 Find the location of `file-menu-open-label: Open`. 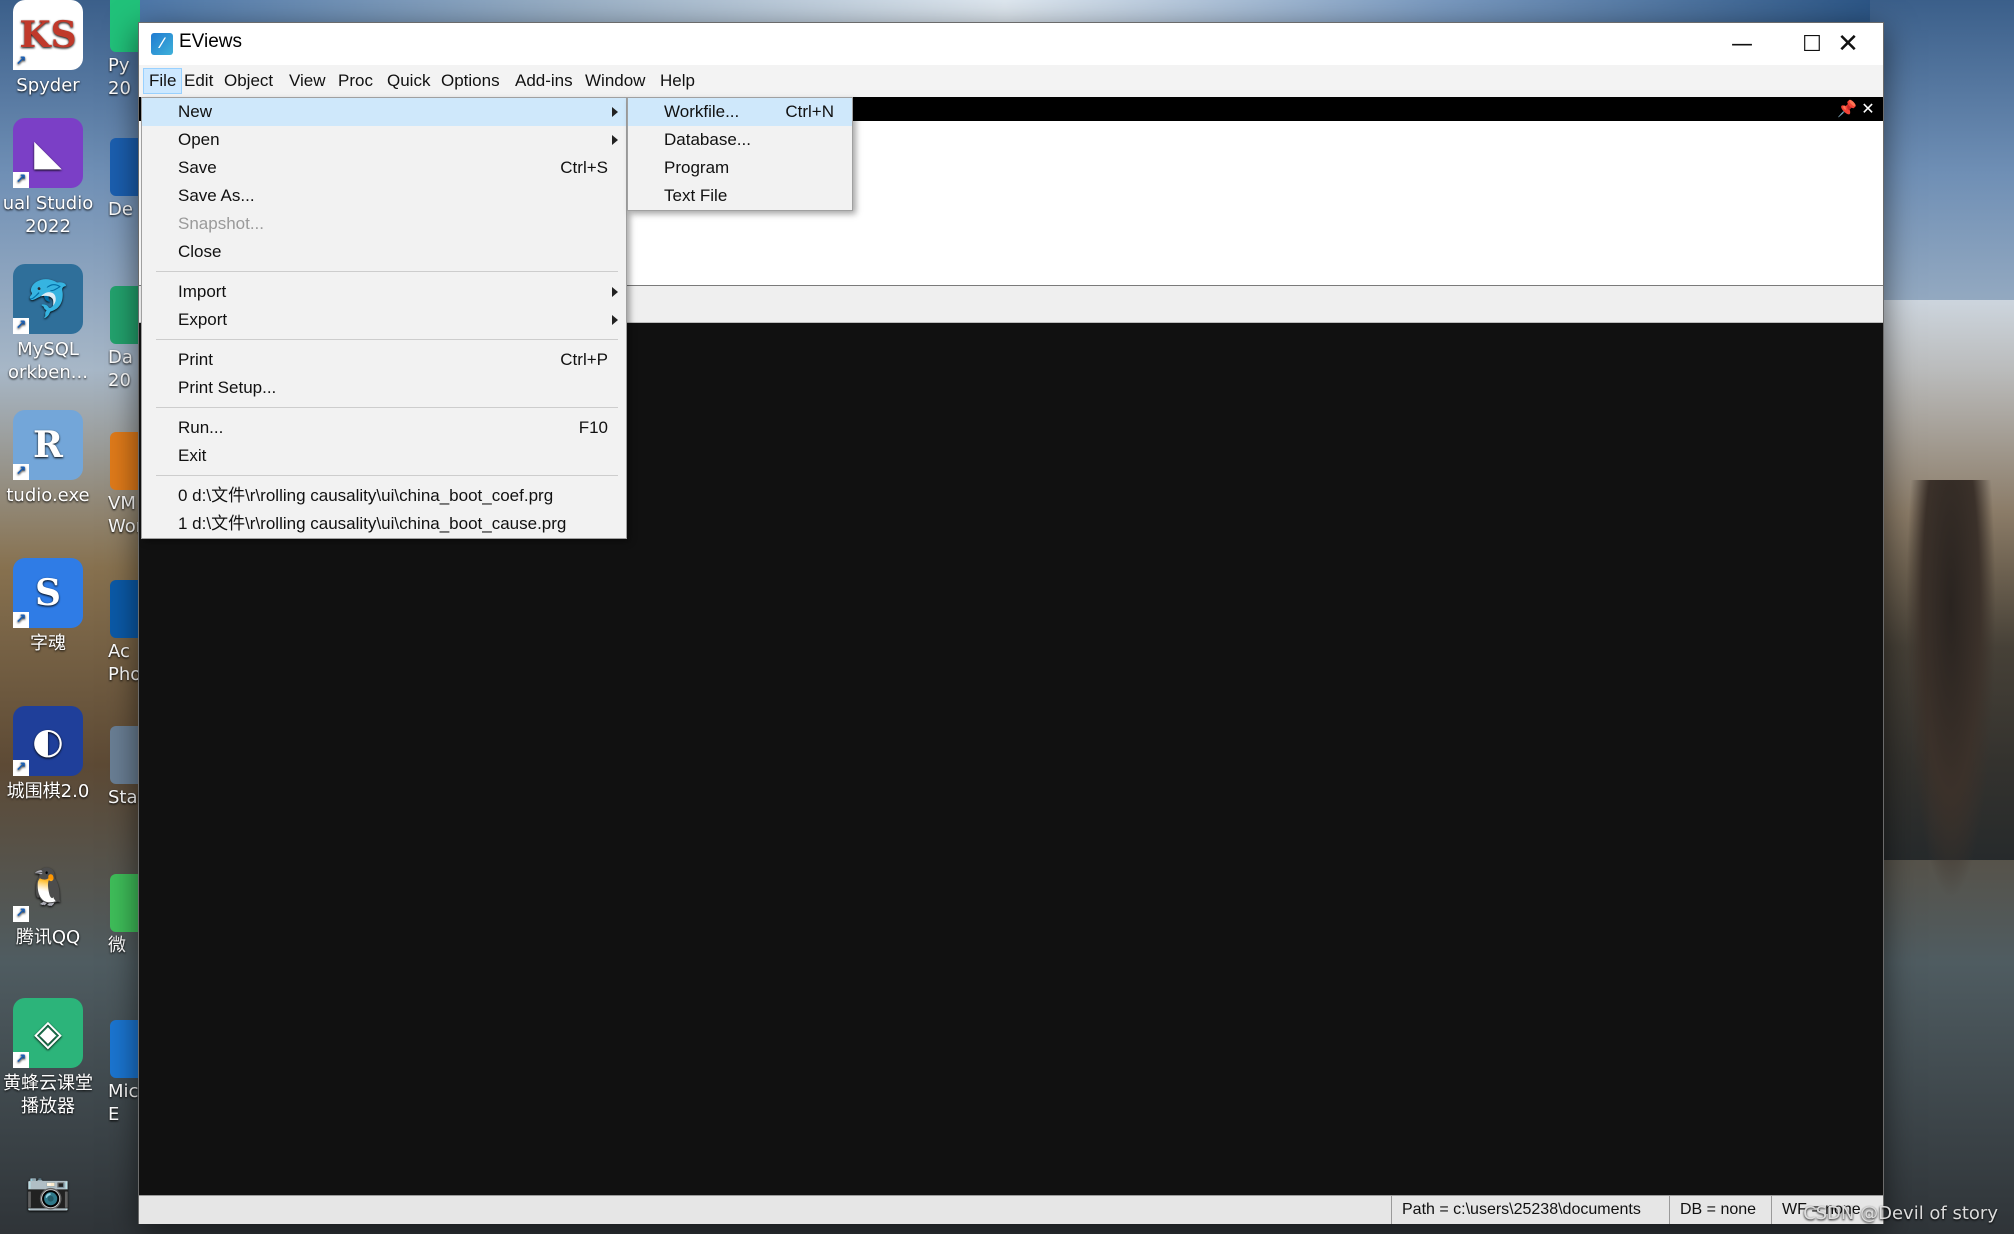

file-menu-open-label: Open is located at coordinates (199, 139).